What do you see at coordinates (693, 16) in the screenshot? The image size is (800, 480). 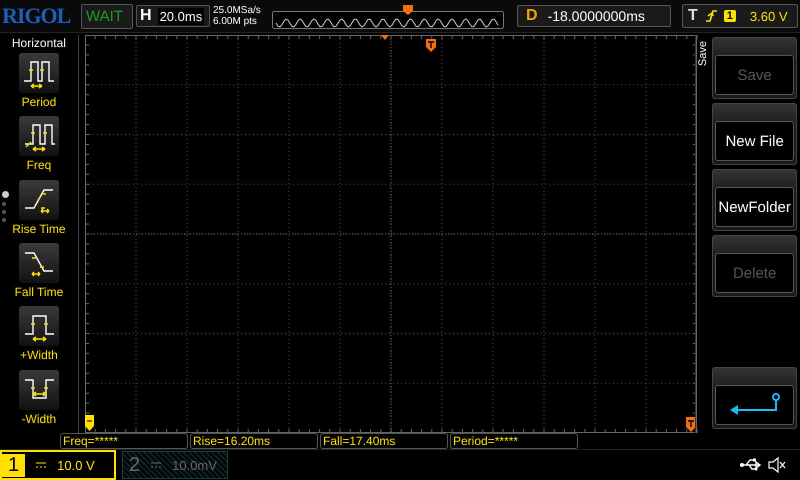 I see `trigger-label: T` at bounding box center [693, 16].